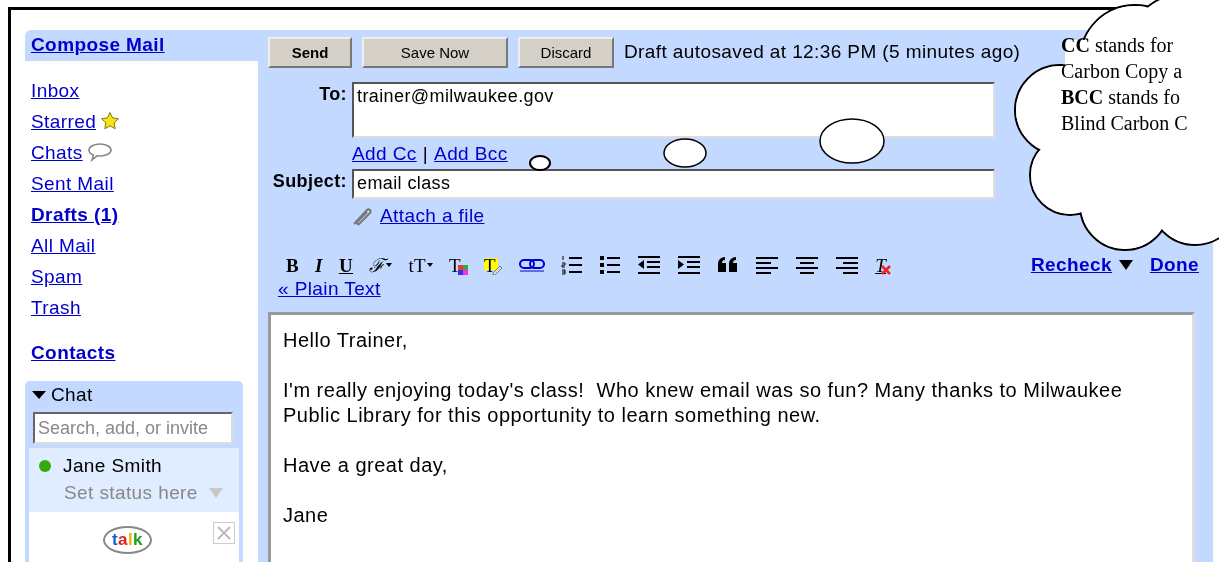 Image resolution: width=1219 pixels, height=562 pixels. I want to click on align-right-icon, so click(847, 265).